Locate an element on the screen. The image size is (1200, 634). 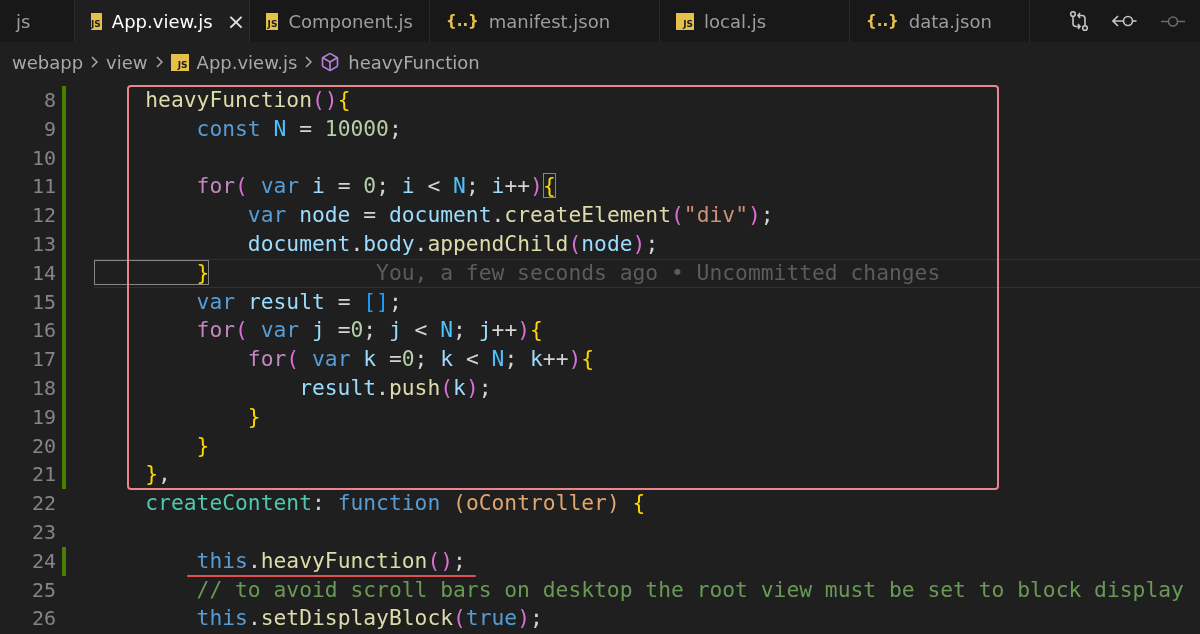
breadcrumb-item: heavyFunction is located at coordinates (400, 62).